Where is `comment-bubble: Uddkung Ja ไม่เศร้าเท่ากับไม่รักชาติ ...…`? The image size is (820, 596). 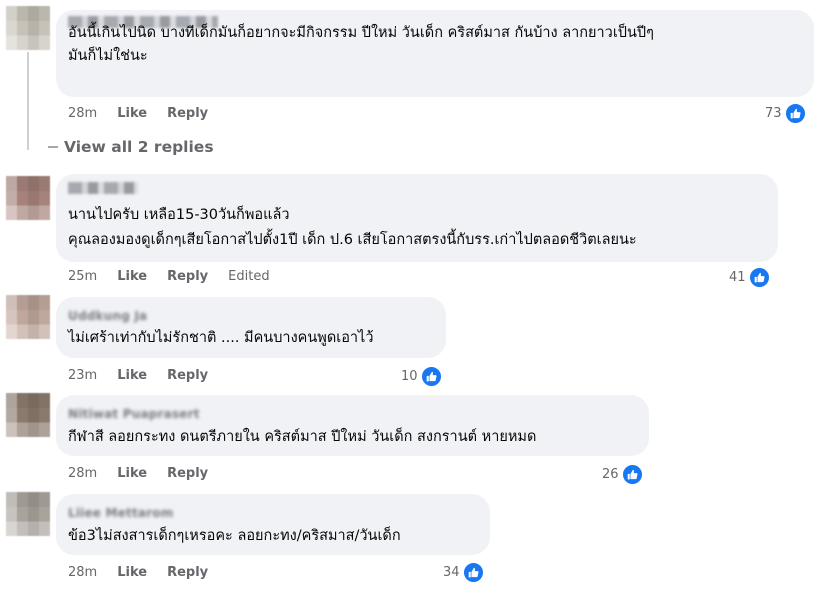
comment-bubble: Uddkung Ja ไม่เศร้าเท่ากับไม่รักชาติ ...… is located at coordinates (251, 327).